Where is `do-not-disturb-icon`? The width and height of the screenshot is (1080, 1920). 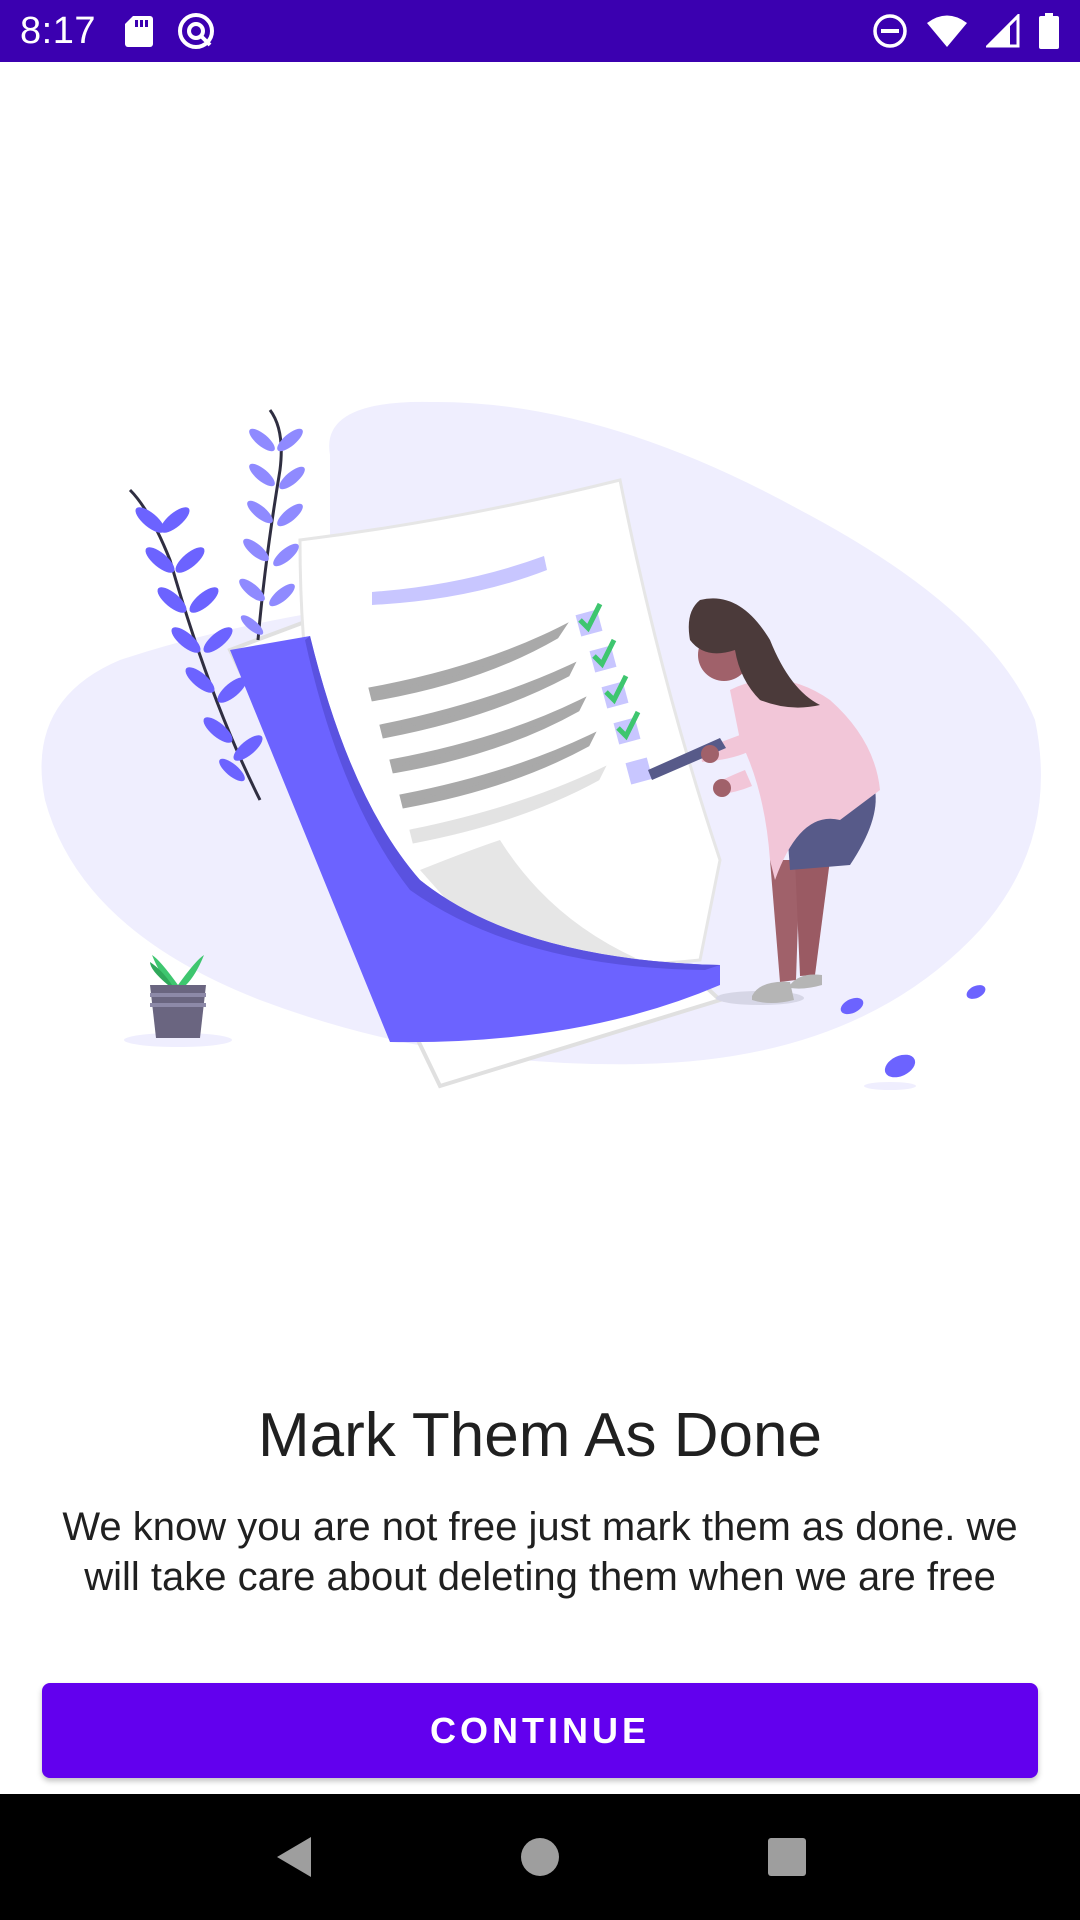 do-not-disturb-icon is located at coordinates (890, 31).